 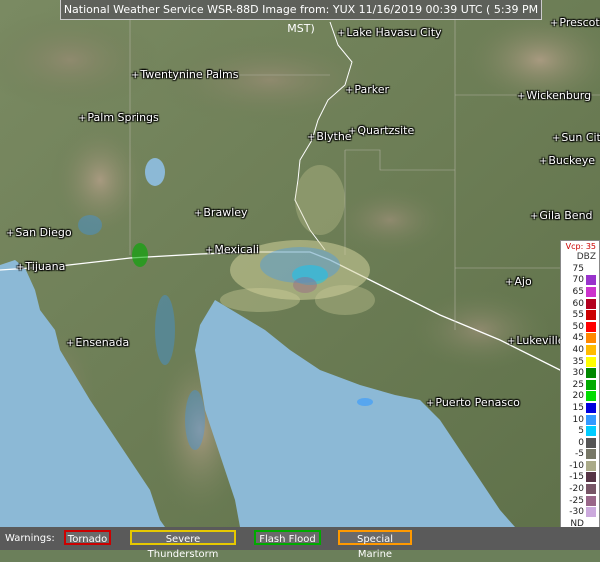 I want to click on city-label-parker: +Parker, so click(x=367, y=89).